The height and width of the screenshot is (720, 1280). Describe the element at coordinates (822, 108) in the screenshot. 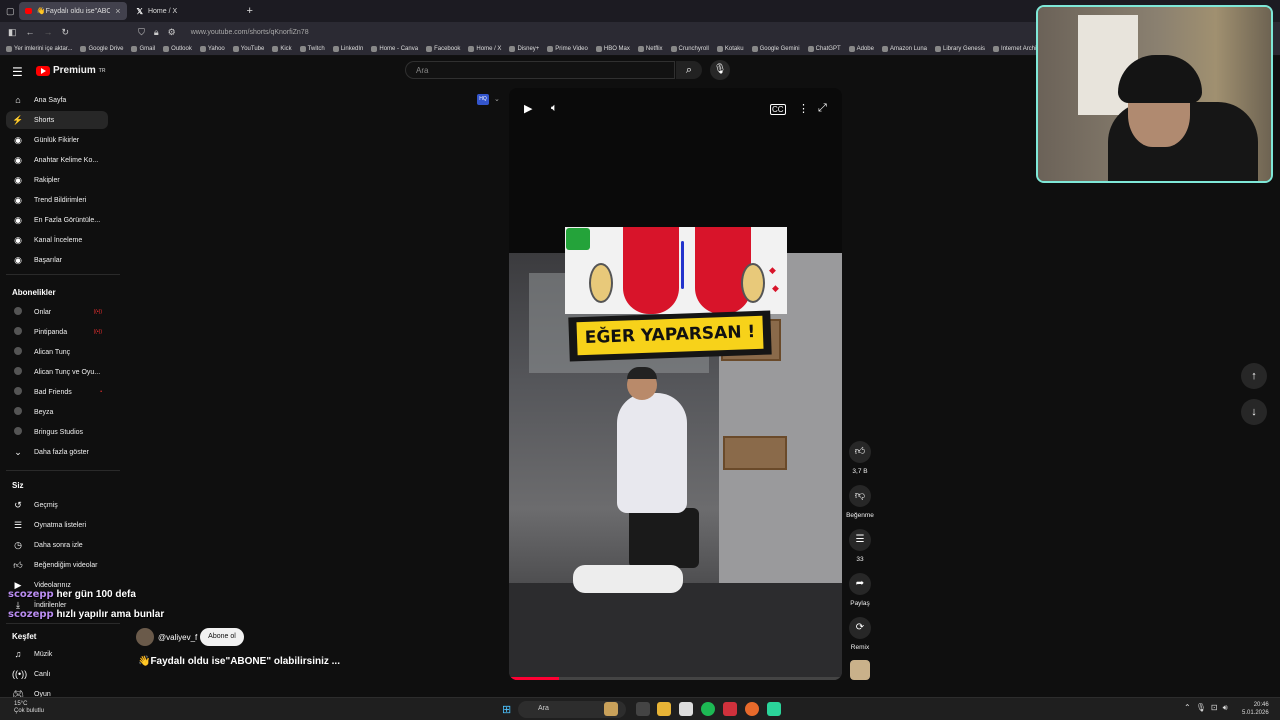

I see `fullscreen-icon: ⤢` at that location.